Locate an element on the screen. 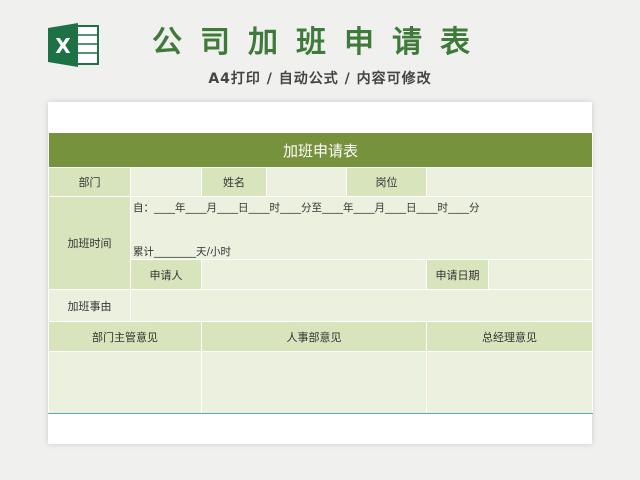  hr-opinion-field is located at coordinates (314, 382).